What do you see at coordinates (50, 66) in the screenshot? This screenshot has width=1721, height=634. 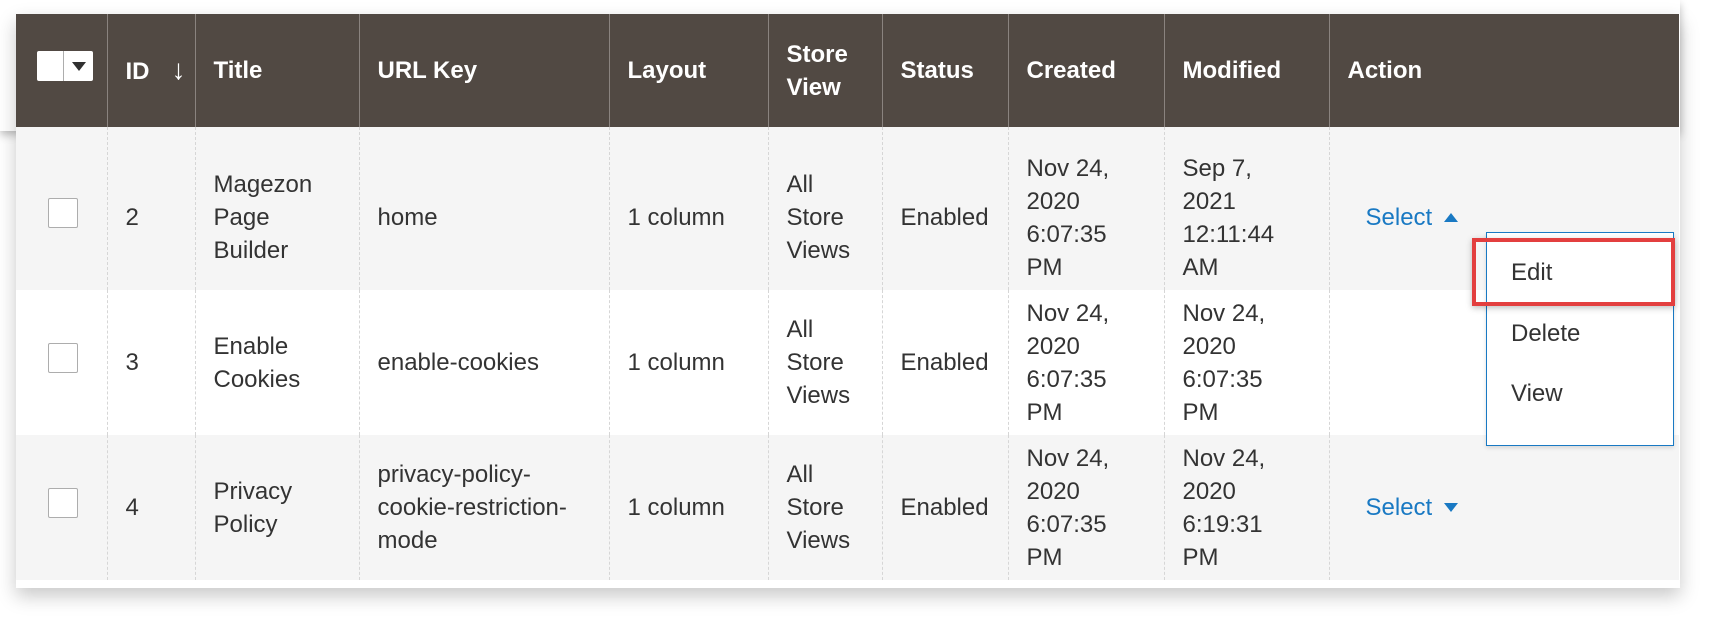 I see `mass-select-checkbox` at bounding box center [50, 66].